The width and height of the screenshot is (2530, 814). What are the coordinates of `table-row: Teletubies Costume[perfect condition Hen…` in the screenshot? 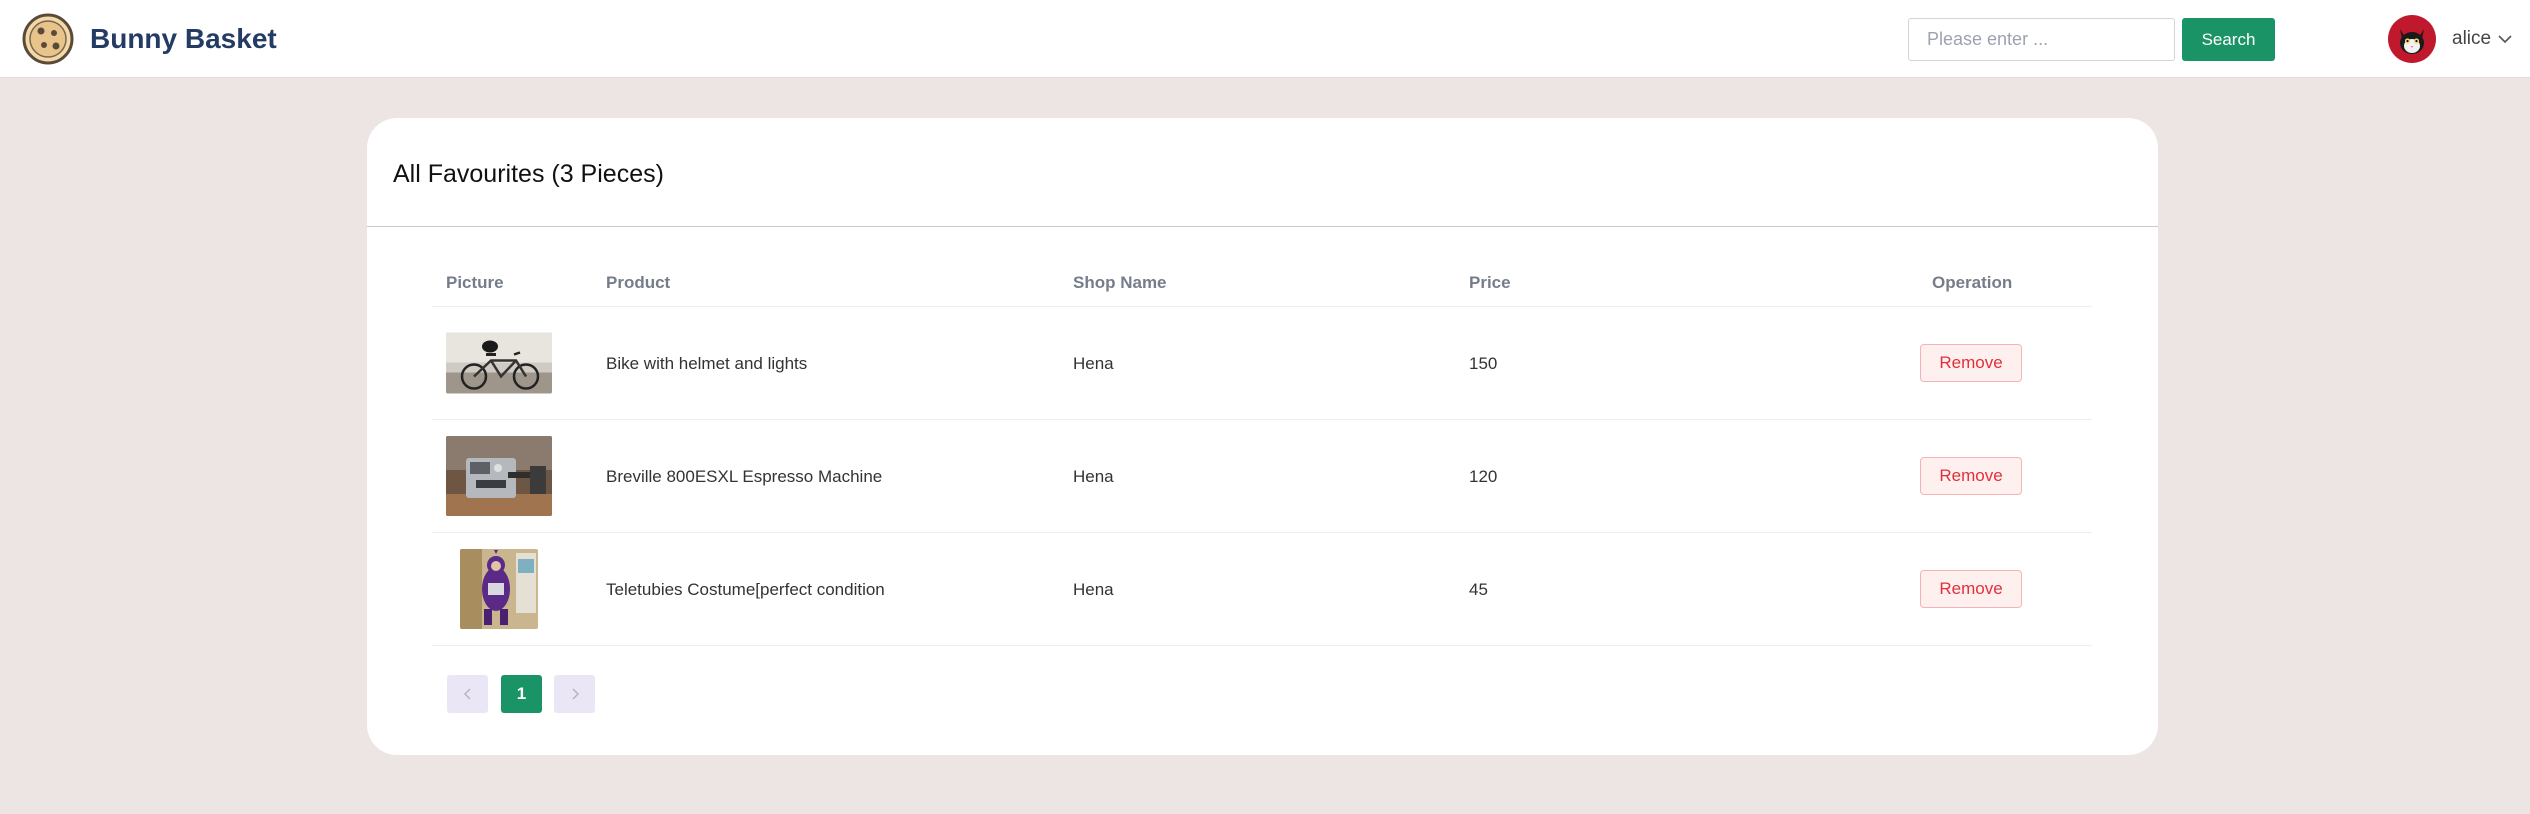 It's located at (1262, 589).